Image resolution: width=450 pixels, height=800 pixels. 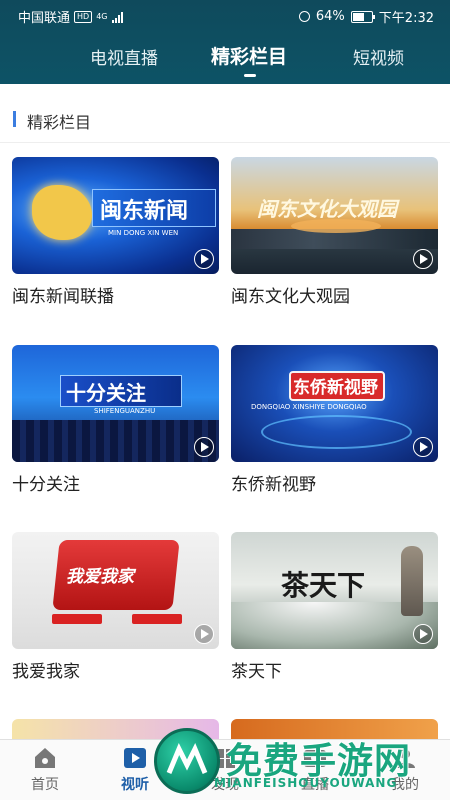 What do you see at coordinates (115, 590) in the screenshot?
I see `program-thumbnail: 我爱我家` at bounding box center [115, 590].